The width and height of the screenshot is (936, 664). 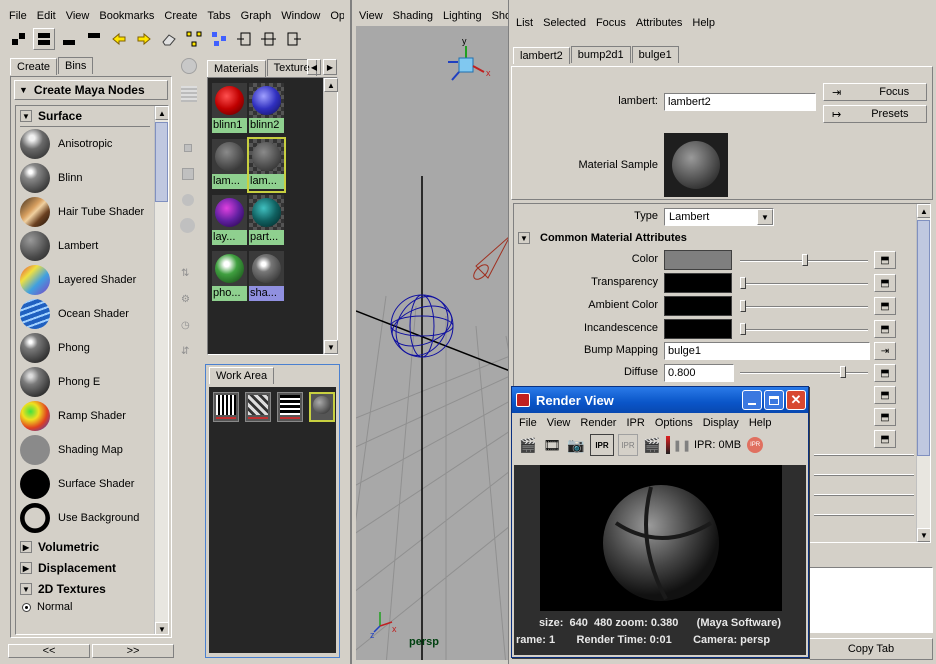 I want to click on tab-lambert2: lambert2, so click(x=541, y=55).